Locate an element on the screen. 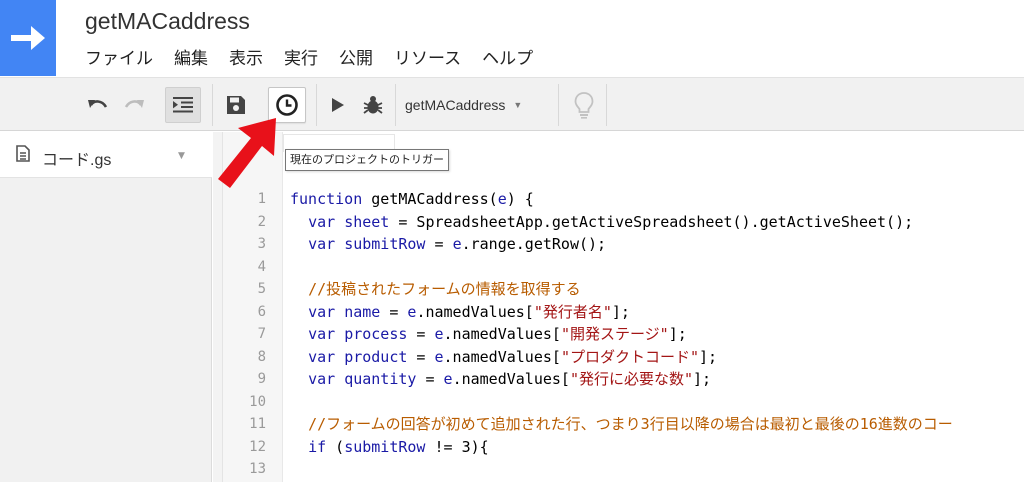 The height and width of the screenshot is (482, 1024). code-token: ) { is located at coordinates (520, 199).